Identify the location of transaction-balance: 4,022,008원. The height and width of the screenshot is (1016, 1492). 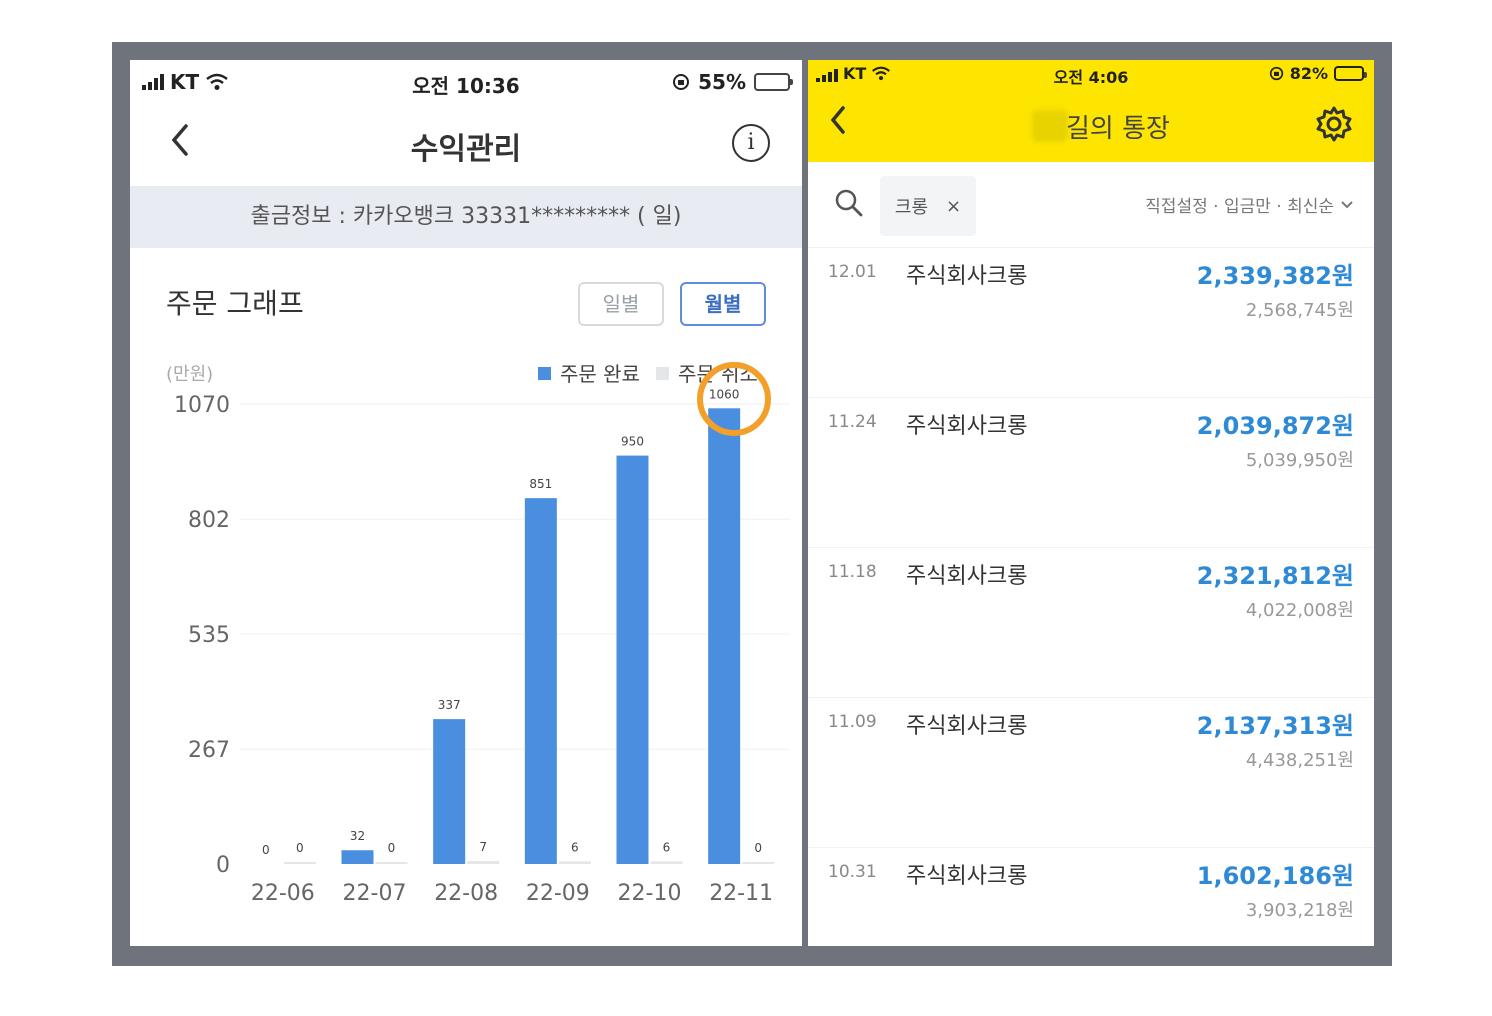
(1299, 610).